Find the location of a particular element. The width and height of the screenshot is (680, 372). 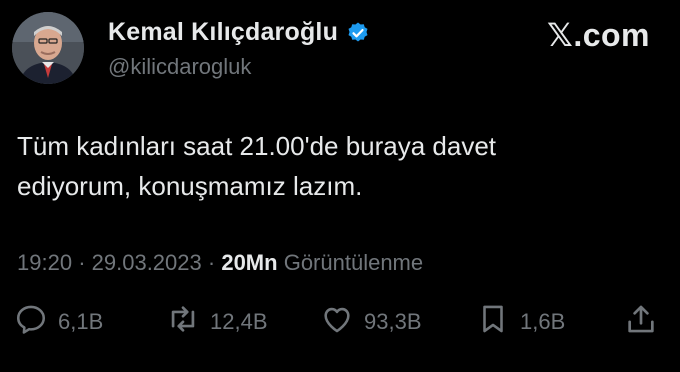

tweet-text-line: Tüm kadınları saat 21.00'de buraya davet is located at coordinates (257, 146).